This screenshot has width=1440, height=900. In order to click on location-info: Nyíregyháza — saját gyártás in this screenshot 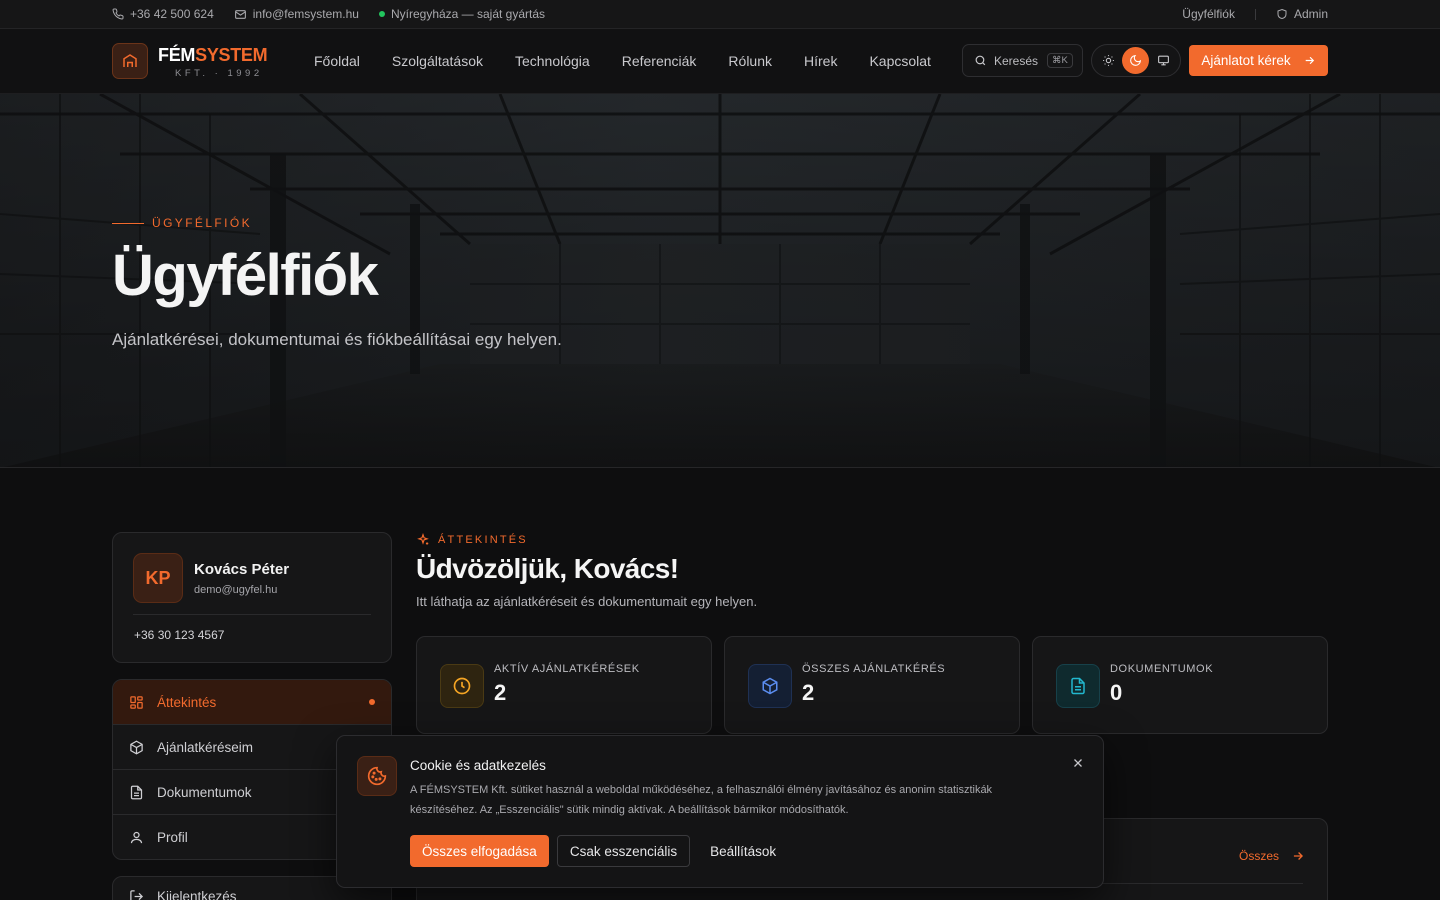, I will do `click(462, 14)`.